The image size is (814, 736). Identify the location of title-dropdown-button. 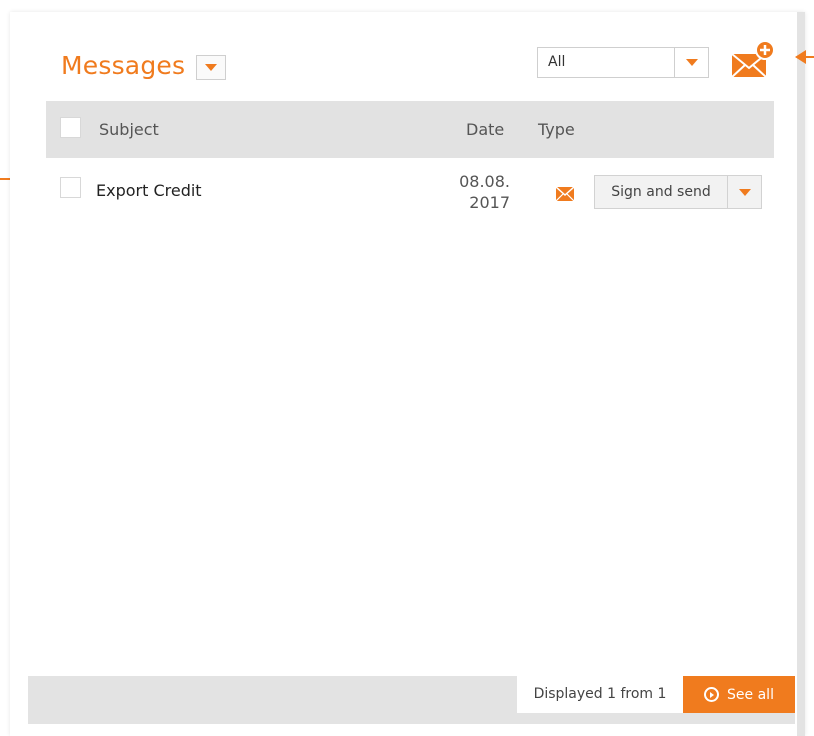
(211, 67).